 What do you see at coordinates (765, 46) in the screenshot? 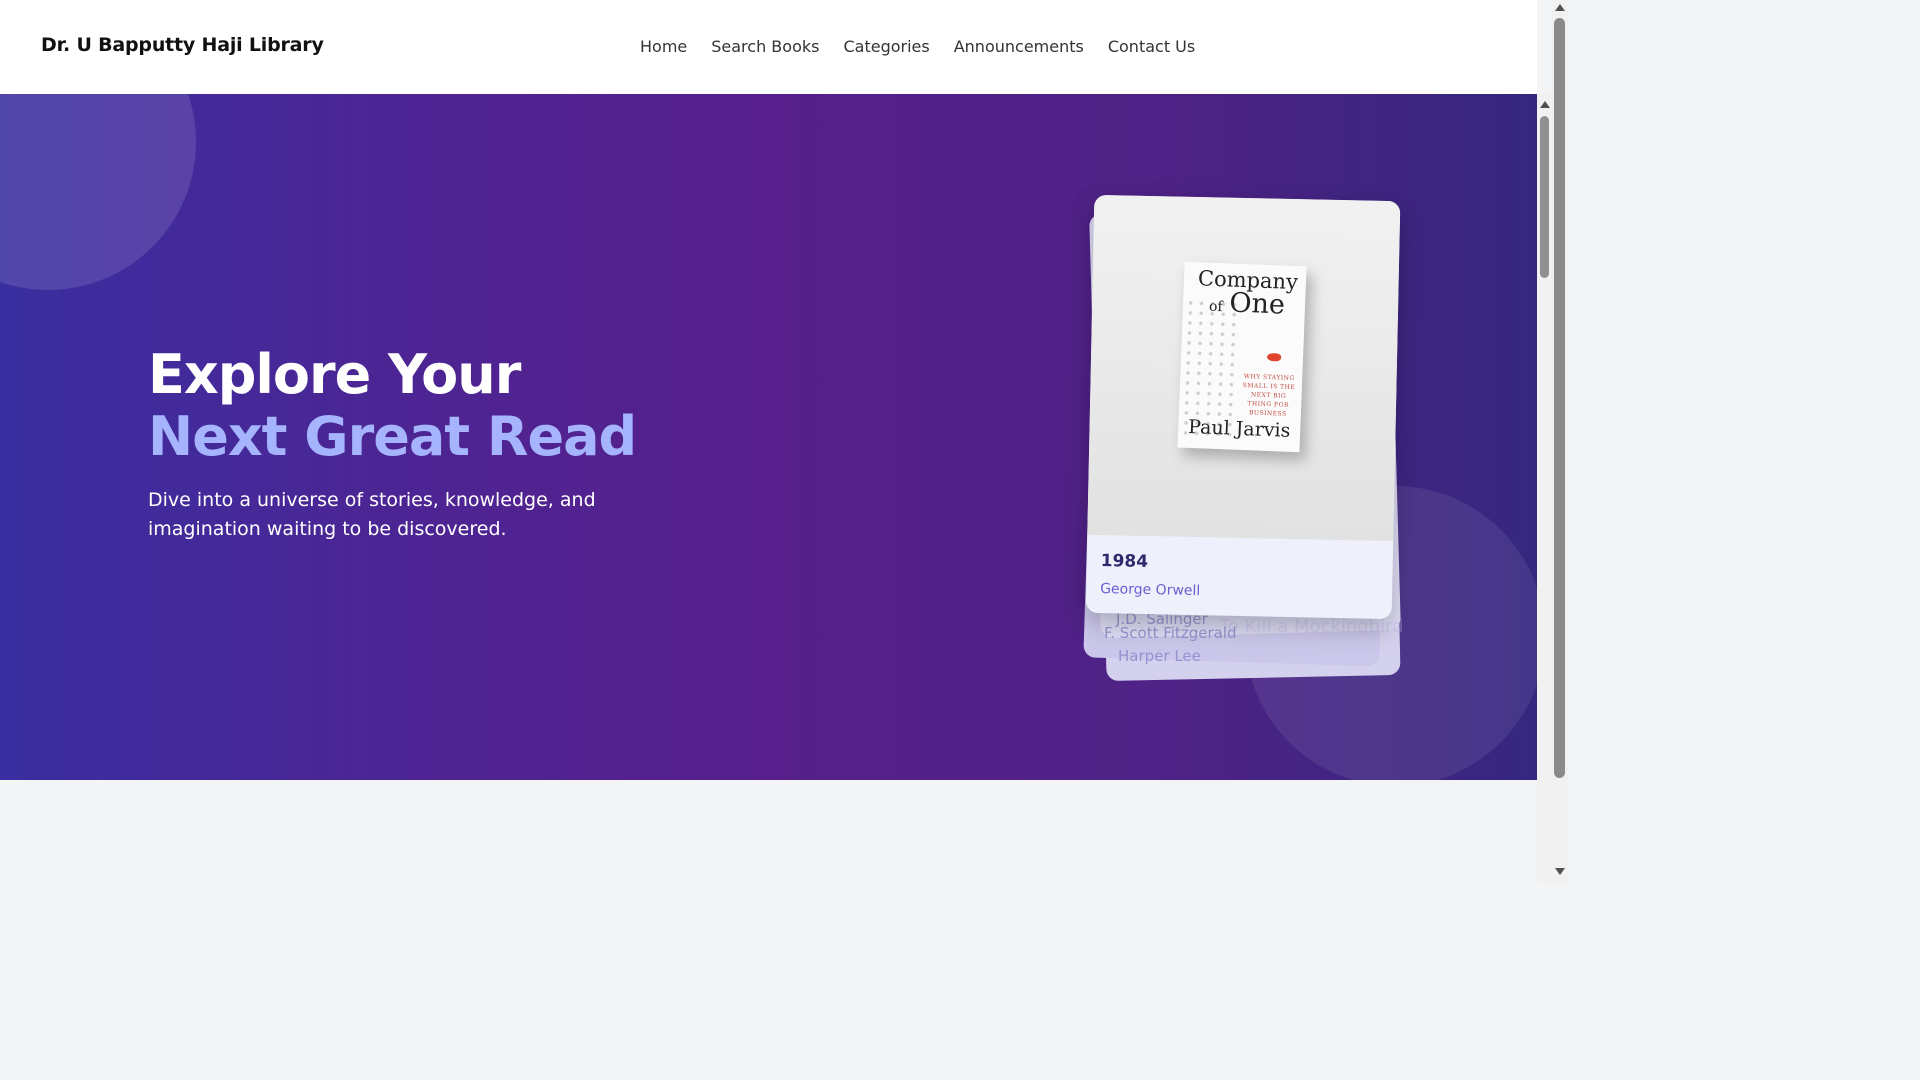
I see `nav-search-books: Search Books` at bounding box center [765, 46].